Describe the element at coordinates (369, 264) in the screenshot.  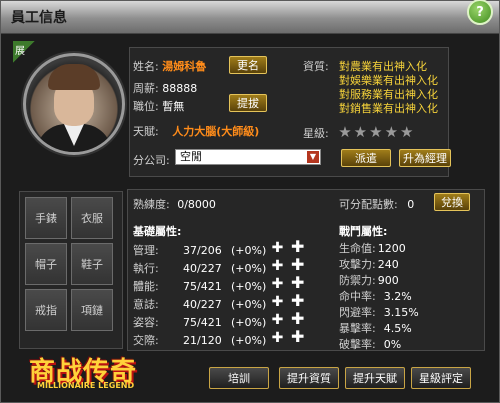
I see `battle-stat-row: 攻擊力: 240` at that location.